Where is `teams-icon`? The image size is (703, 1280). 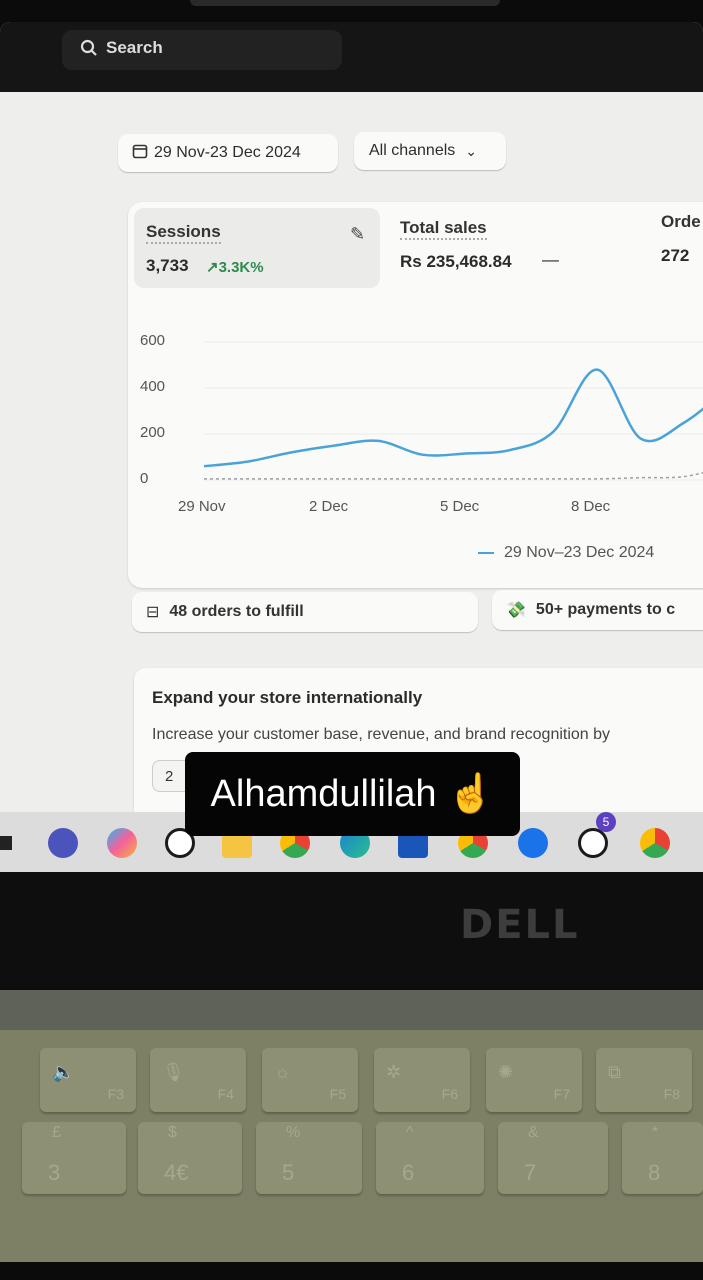 teams-icon is located at coordinates (63, 843).